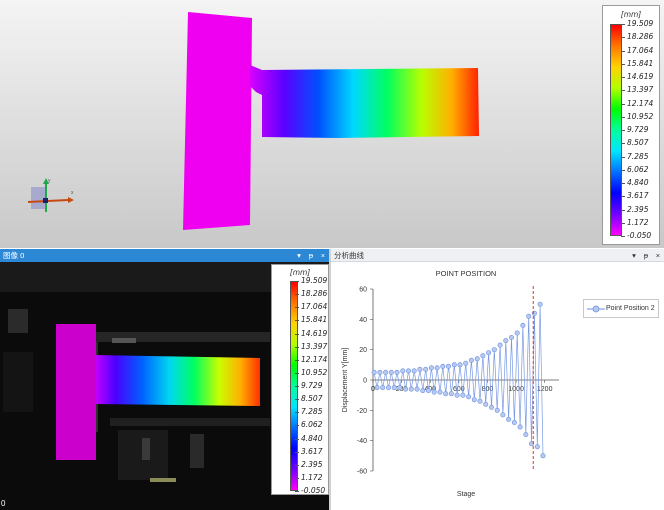  Describe the element at coordinates (621, 308) in the screenshot. I see `chart-legend: Point Position 2` at that location.